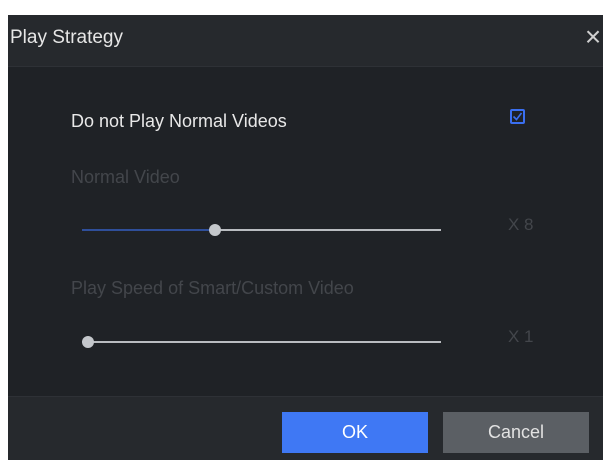  I want to click on do-not-play-normal-checkbox, so click(517, 116).